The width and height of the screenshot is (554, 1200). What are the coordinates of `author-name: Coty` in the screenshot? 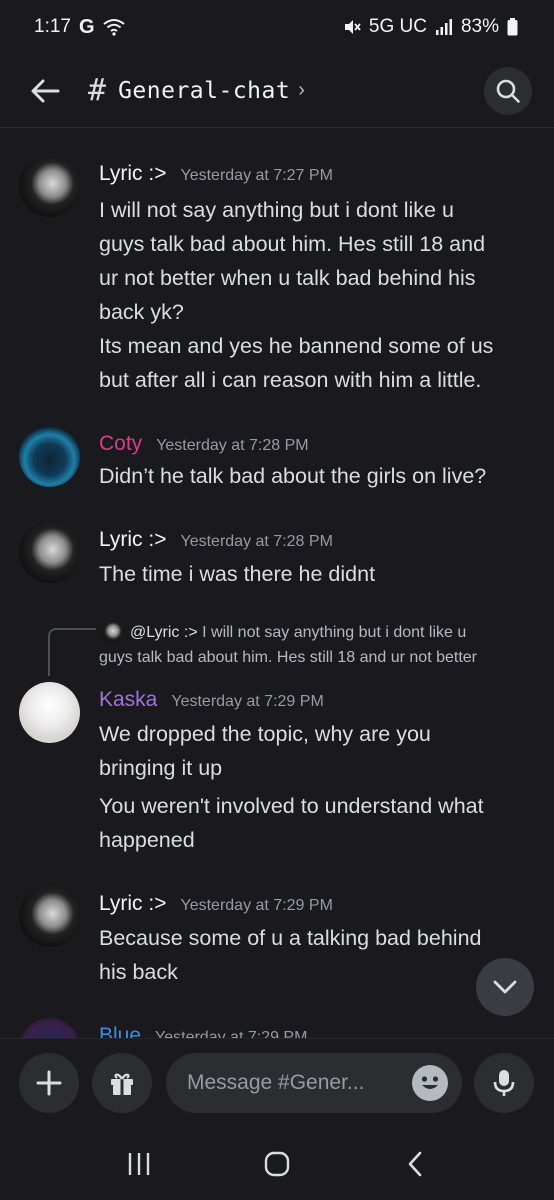 It's located at (120, 444).